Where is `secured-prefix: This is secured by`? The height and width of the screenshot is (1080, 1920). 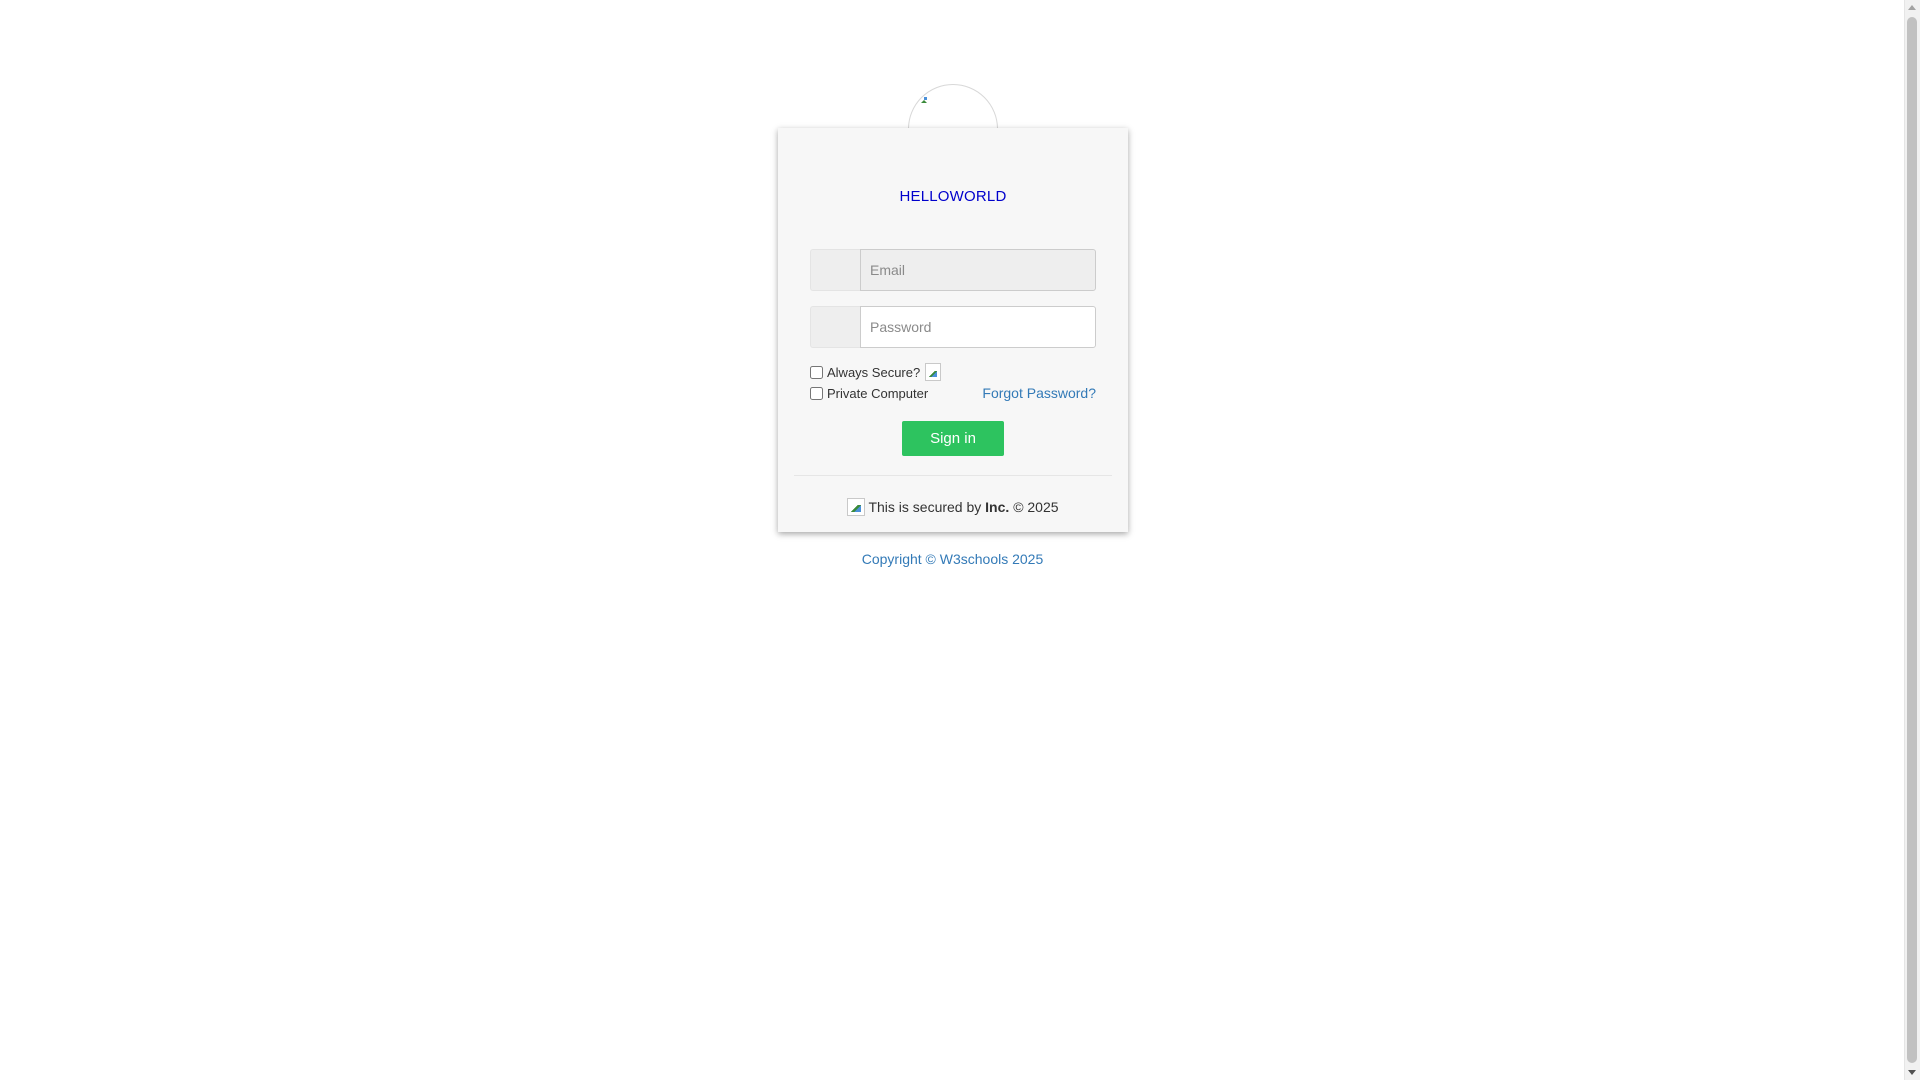 secured-prefix: This is secured by is located at coordinates (925, 507).